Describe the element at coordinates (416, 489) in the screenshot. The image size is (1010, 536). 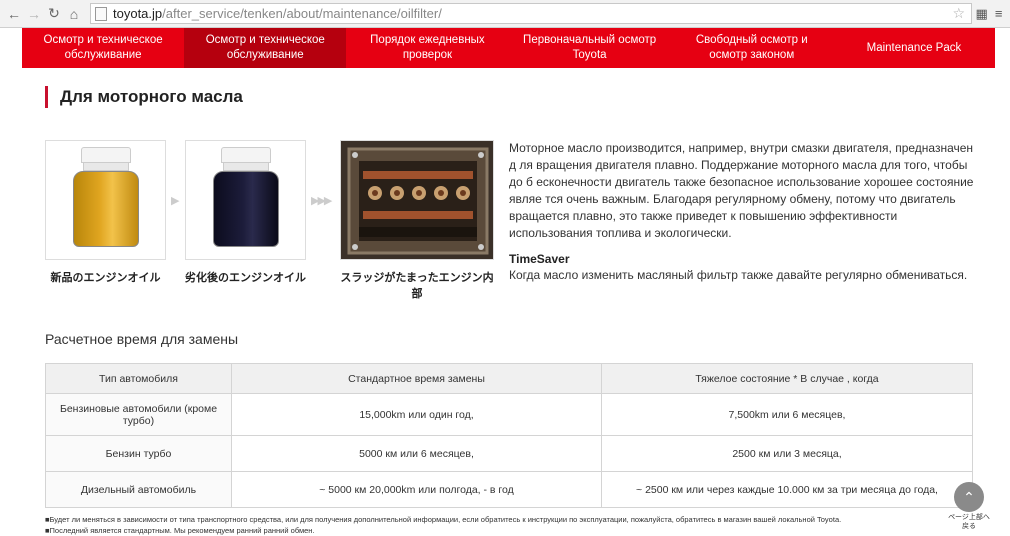
I see `table-cell: ~ 5000 км 20,000km или полгода, - в год` at that location.